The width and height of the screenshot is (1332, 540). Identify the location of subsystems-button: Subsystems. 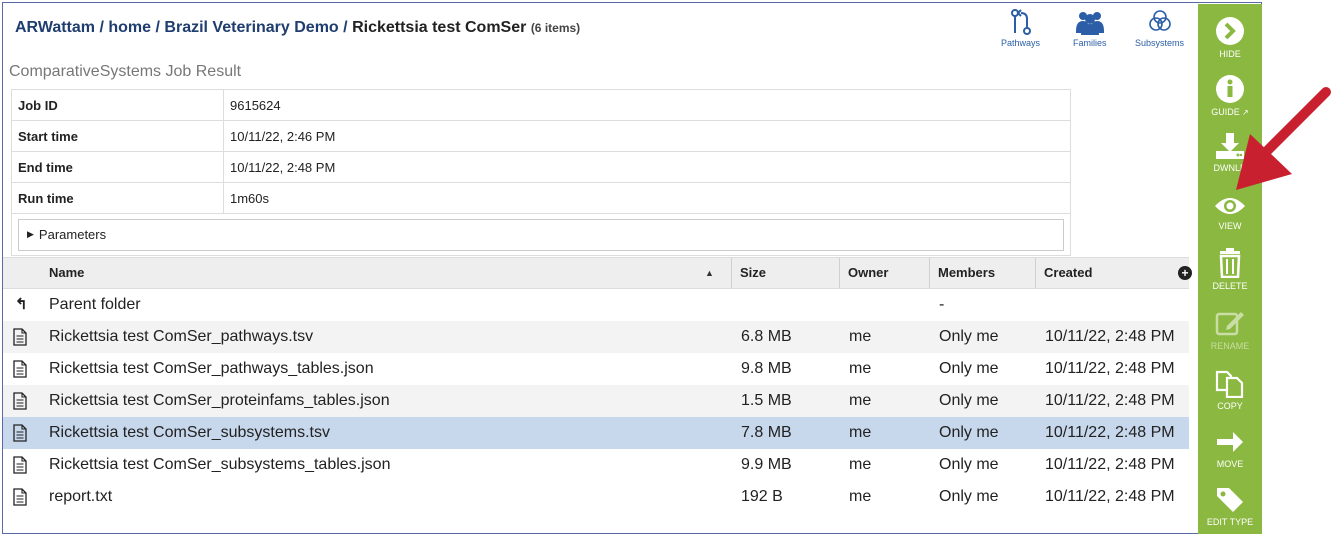
(1159, 28).